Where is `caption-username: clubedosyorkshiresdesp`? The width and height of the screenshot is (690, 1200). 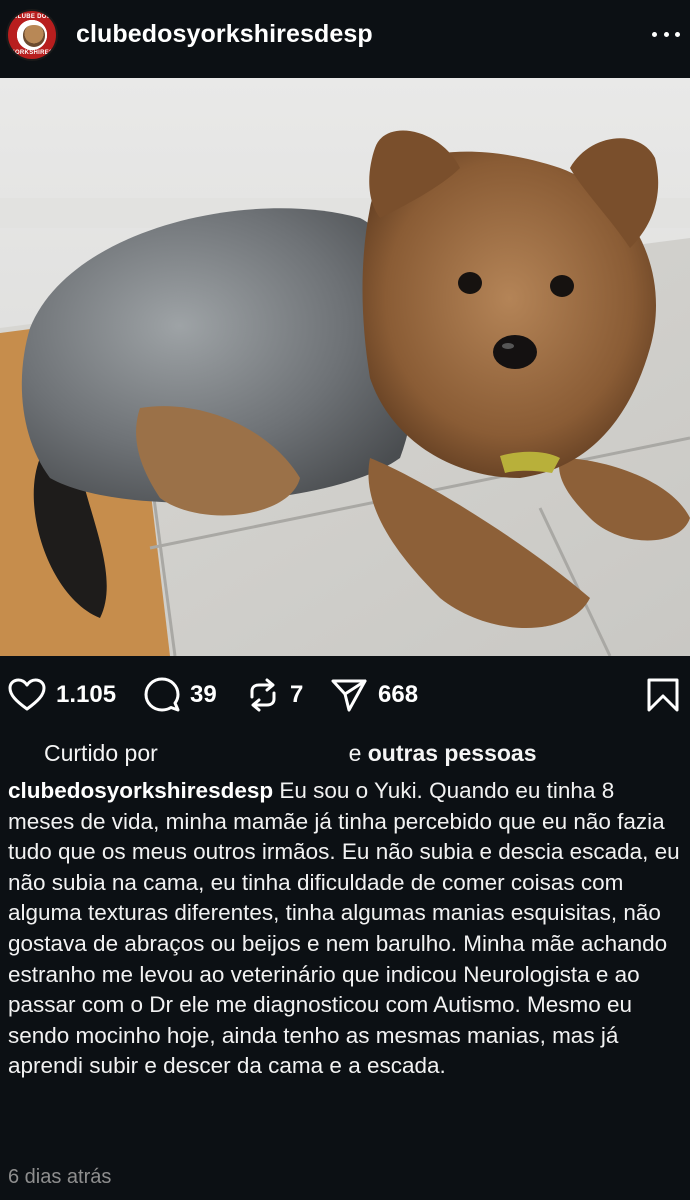
caption-username: clubedosyorkshiresdesp is located at coordinates (140, 790).